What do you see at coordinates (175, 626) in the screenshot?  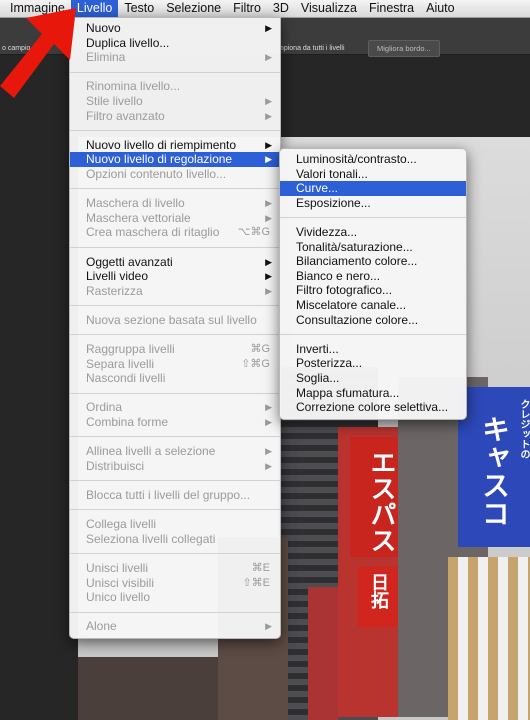 I see `menu-item-alone: Alone ▶` at bounding box center [175, 626].